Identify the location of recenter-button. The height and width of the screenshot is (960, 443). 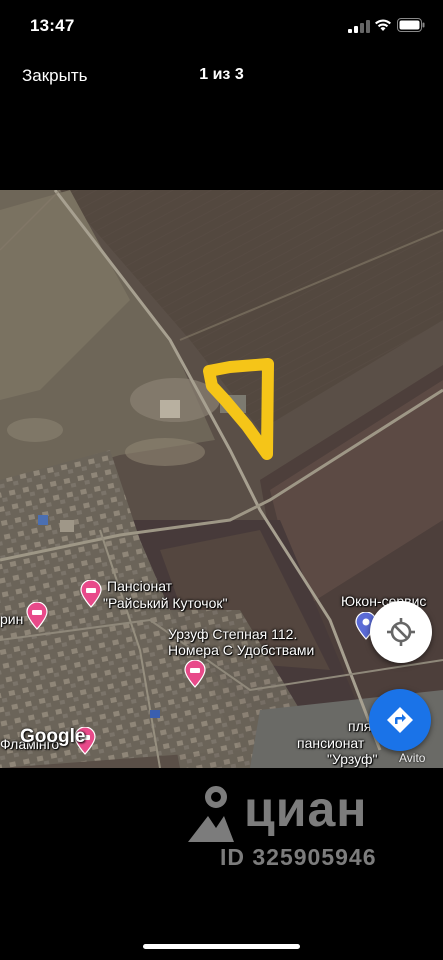
(401, 632).